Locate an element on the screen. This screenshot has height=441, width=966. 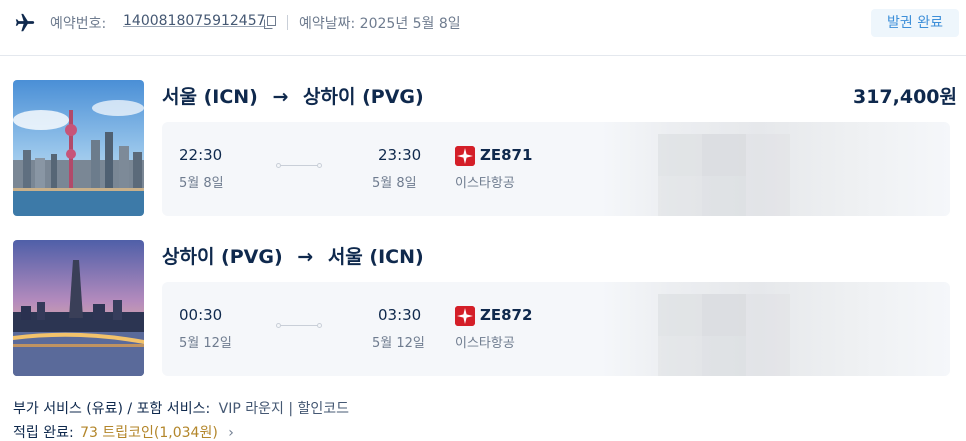
plane-icon is located at coordinates (25, 22).